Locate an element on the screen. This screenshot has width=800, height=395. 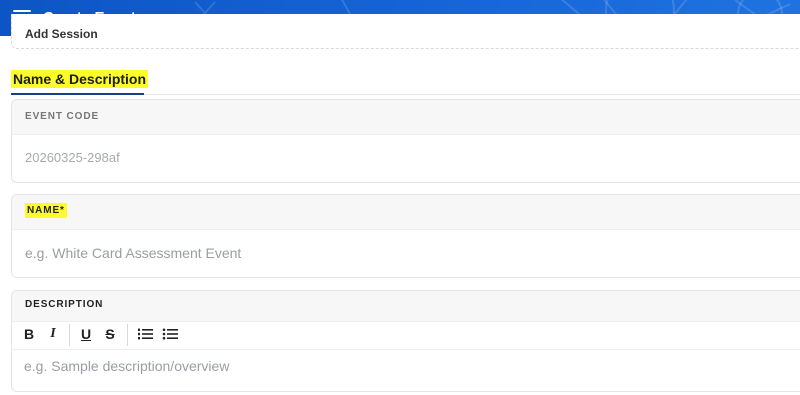
section-underline is located at coordinates (77, 94).